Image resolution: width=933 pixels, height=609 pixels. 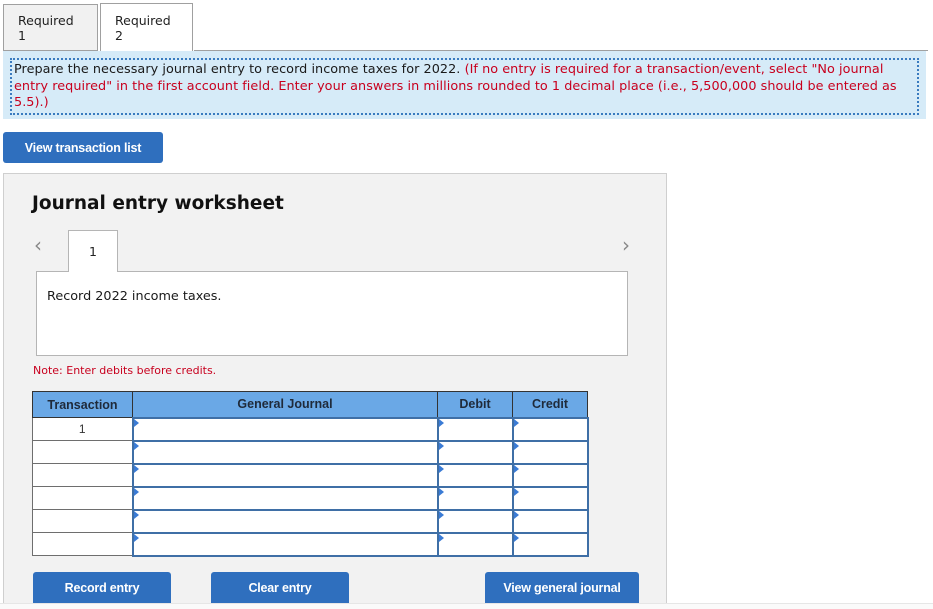 I want to click on chevron-left-icon: ‹, so click(x=38, y=245).